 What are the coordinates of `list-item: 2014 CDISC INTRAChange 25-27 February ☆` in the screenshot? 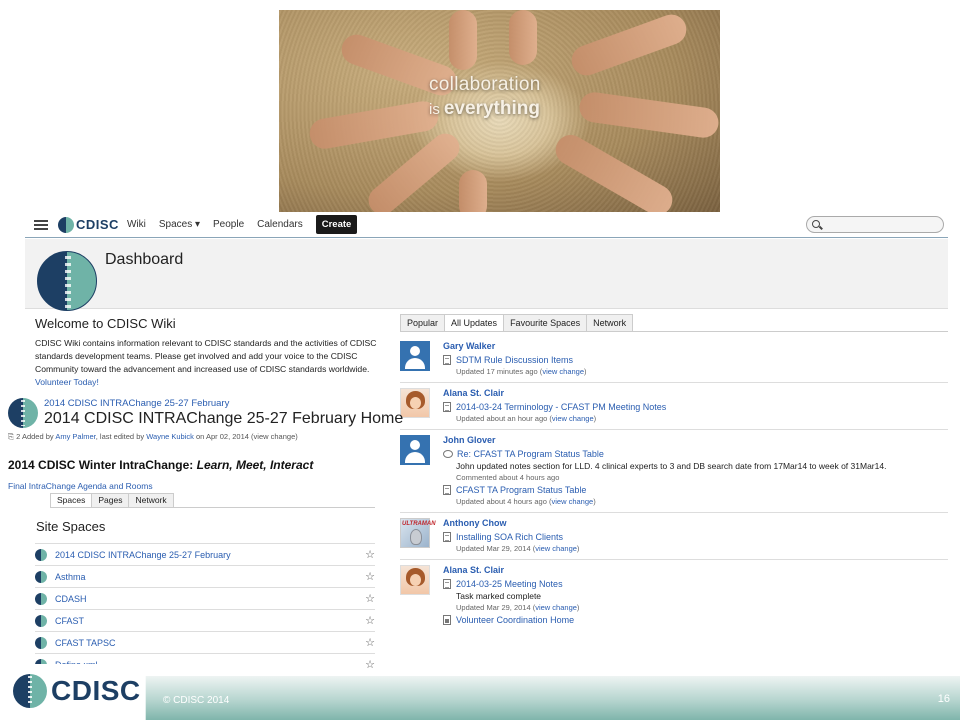 It's located at (205, 554).